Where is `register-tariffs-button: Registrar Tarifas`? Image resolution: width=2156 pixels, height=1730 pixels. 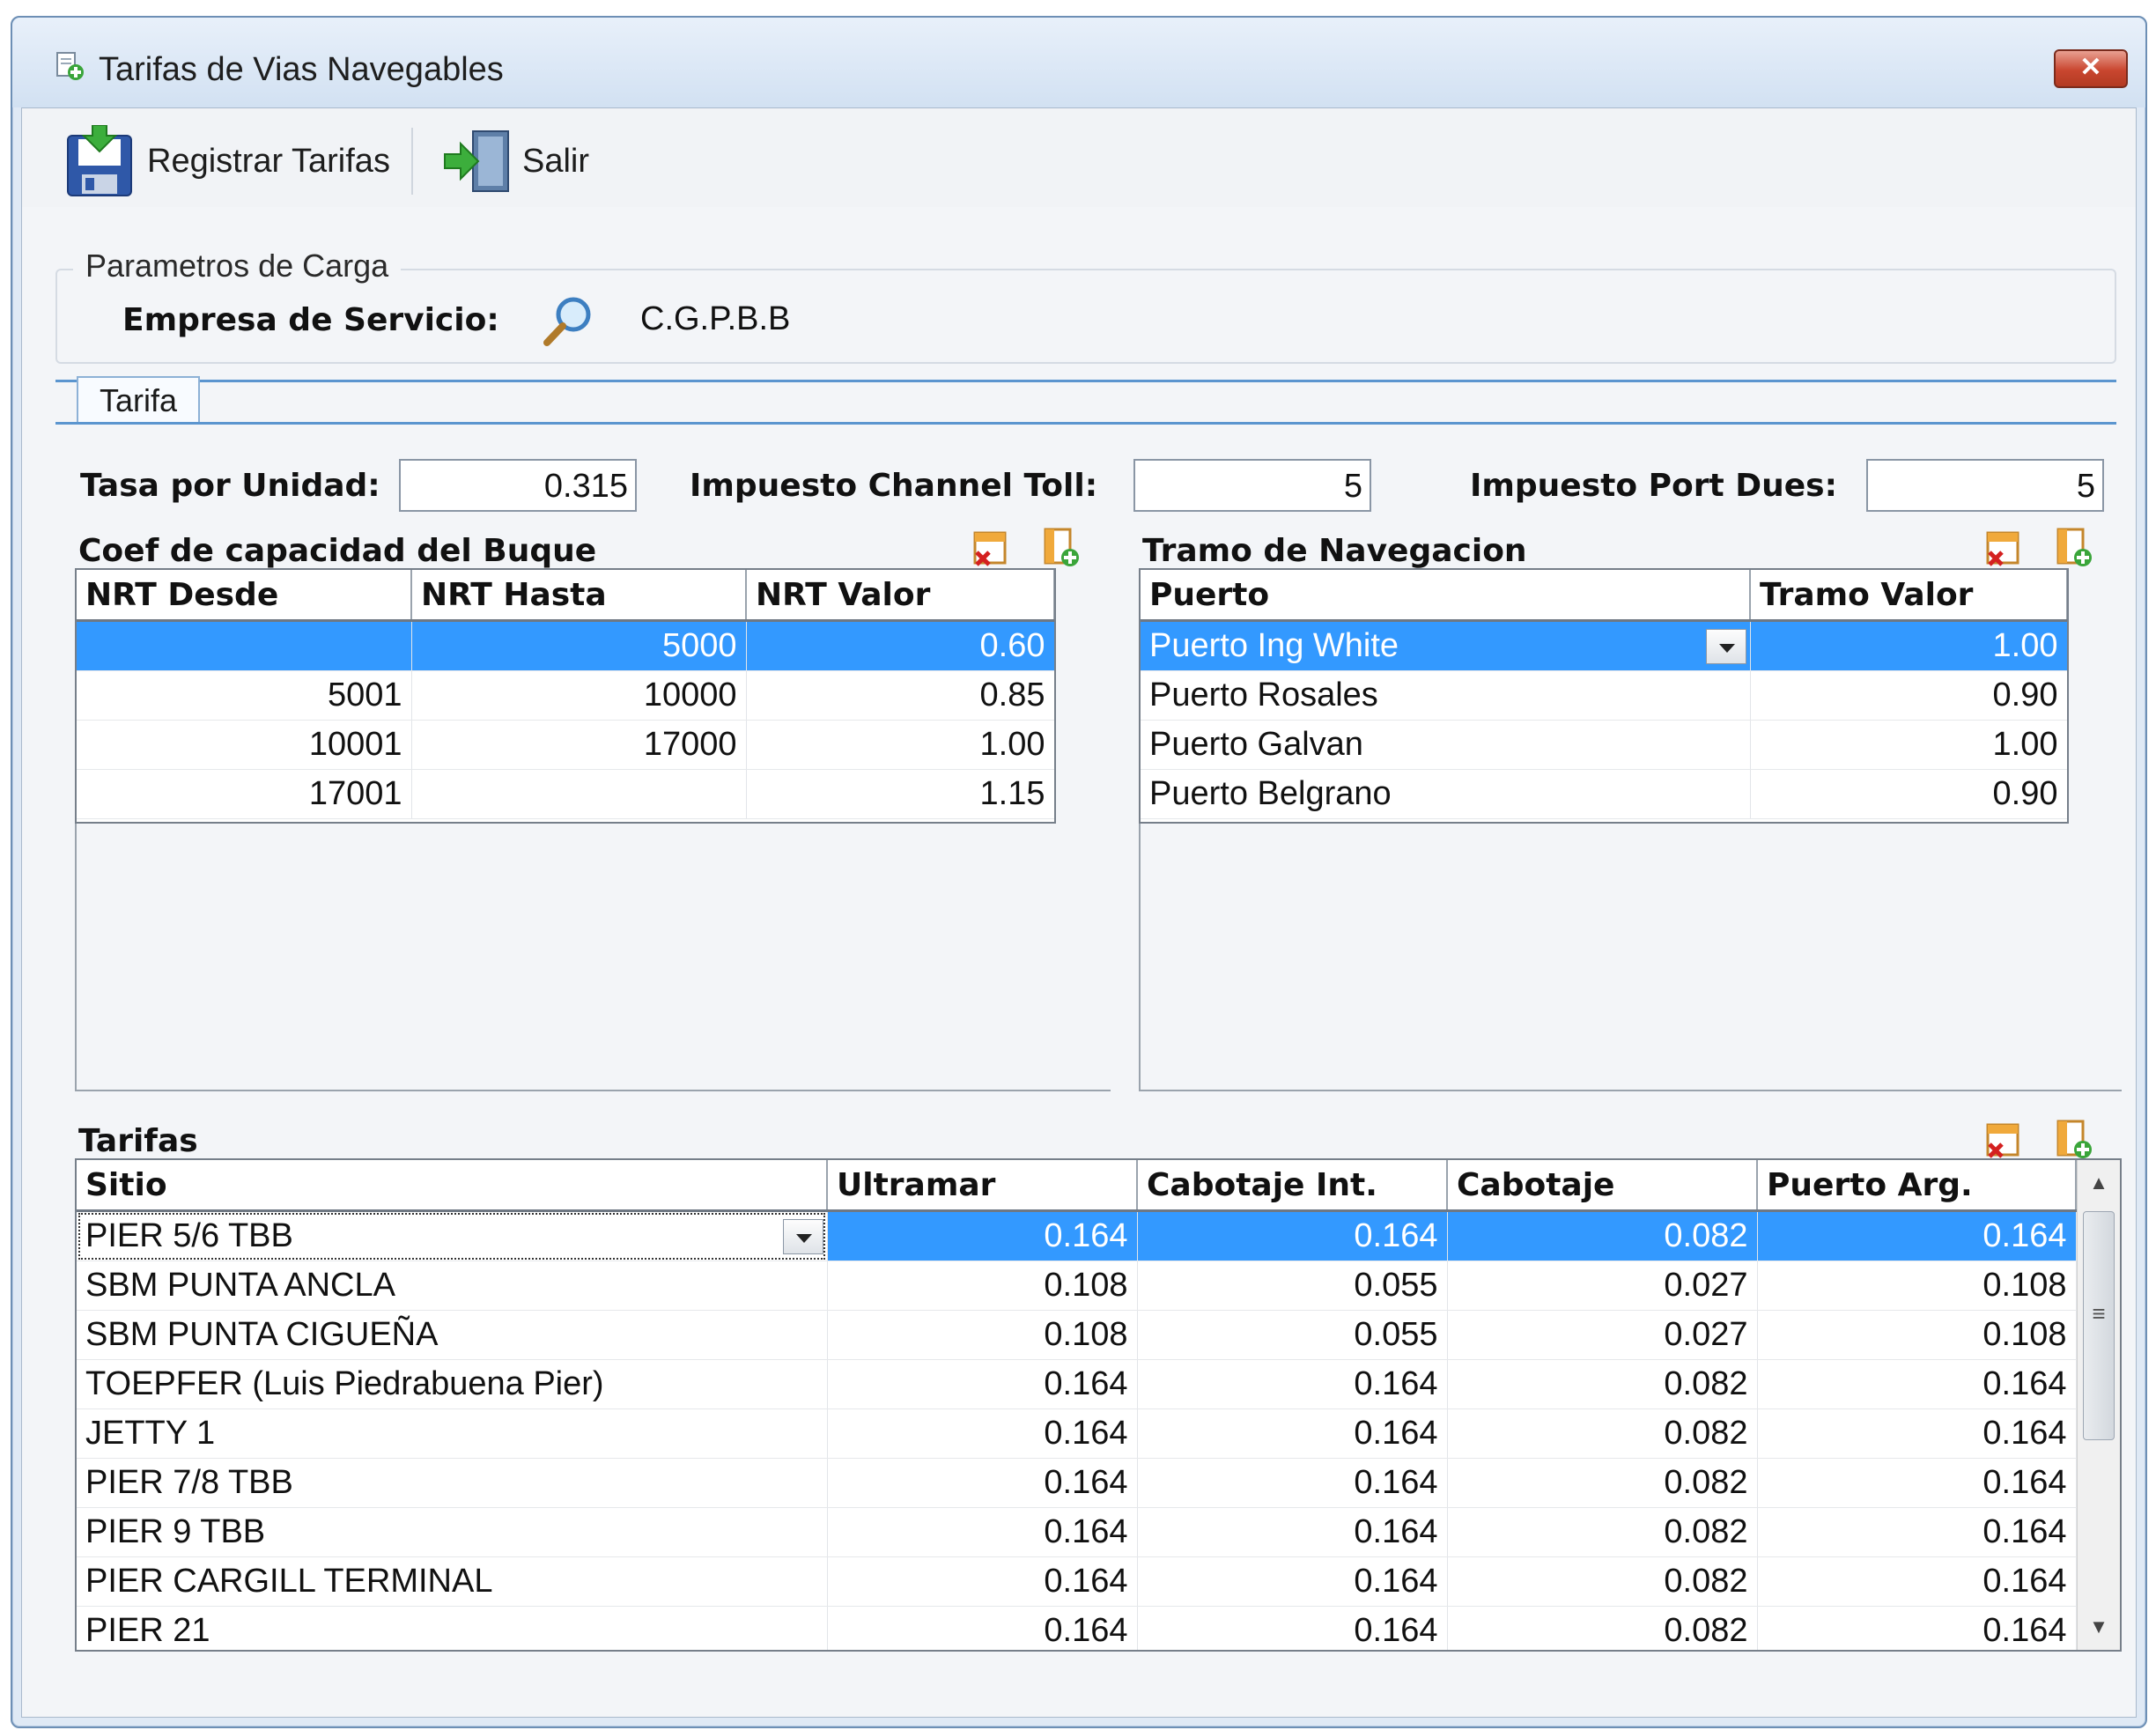
register-tariffs-button: Registrar Tarifas is located at coordinates (228, 161).